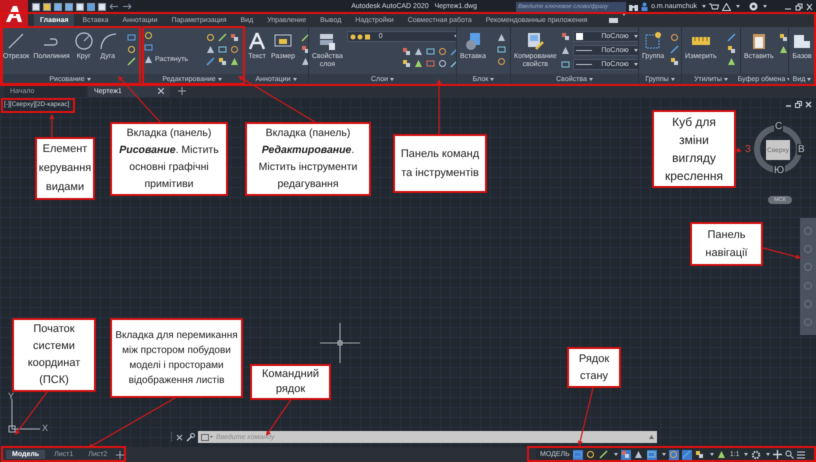 The height and width of the screenshot is (462, 816). Describe the element at coordinates (190, 437) in the screenshot. I see `wrench-icon` at that location.